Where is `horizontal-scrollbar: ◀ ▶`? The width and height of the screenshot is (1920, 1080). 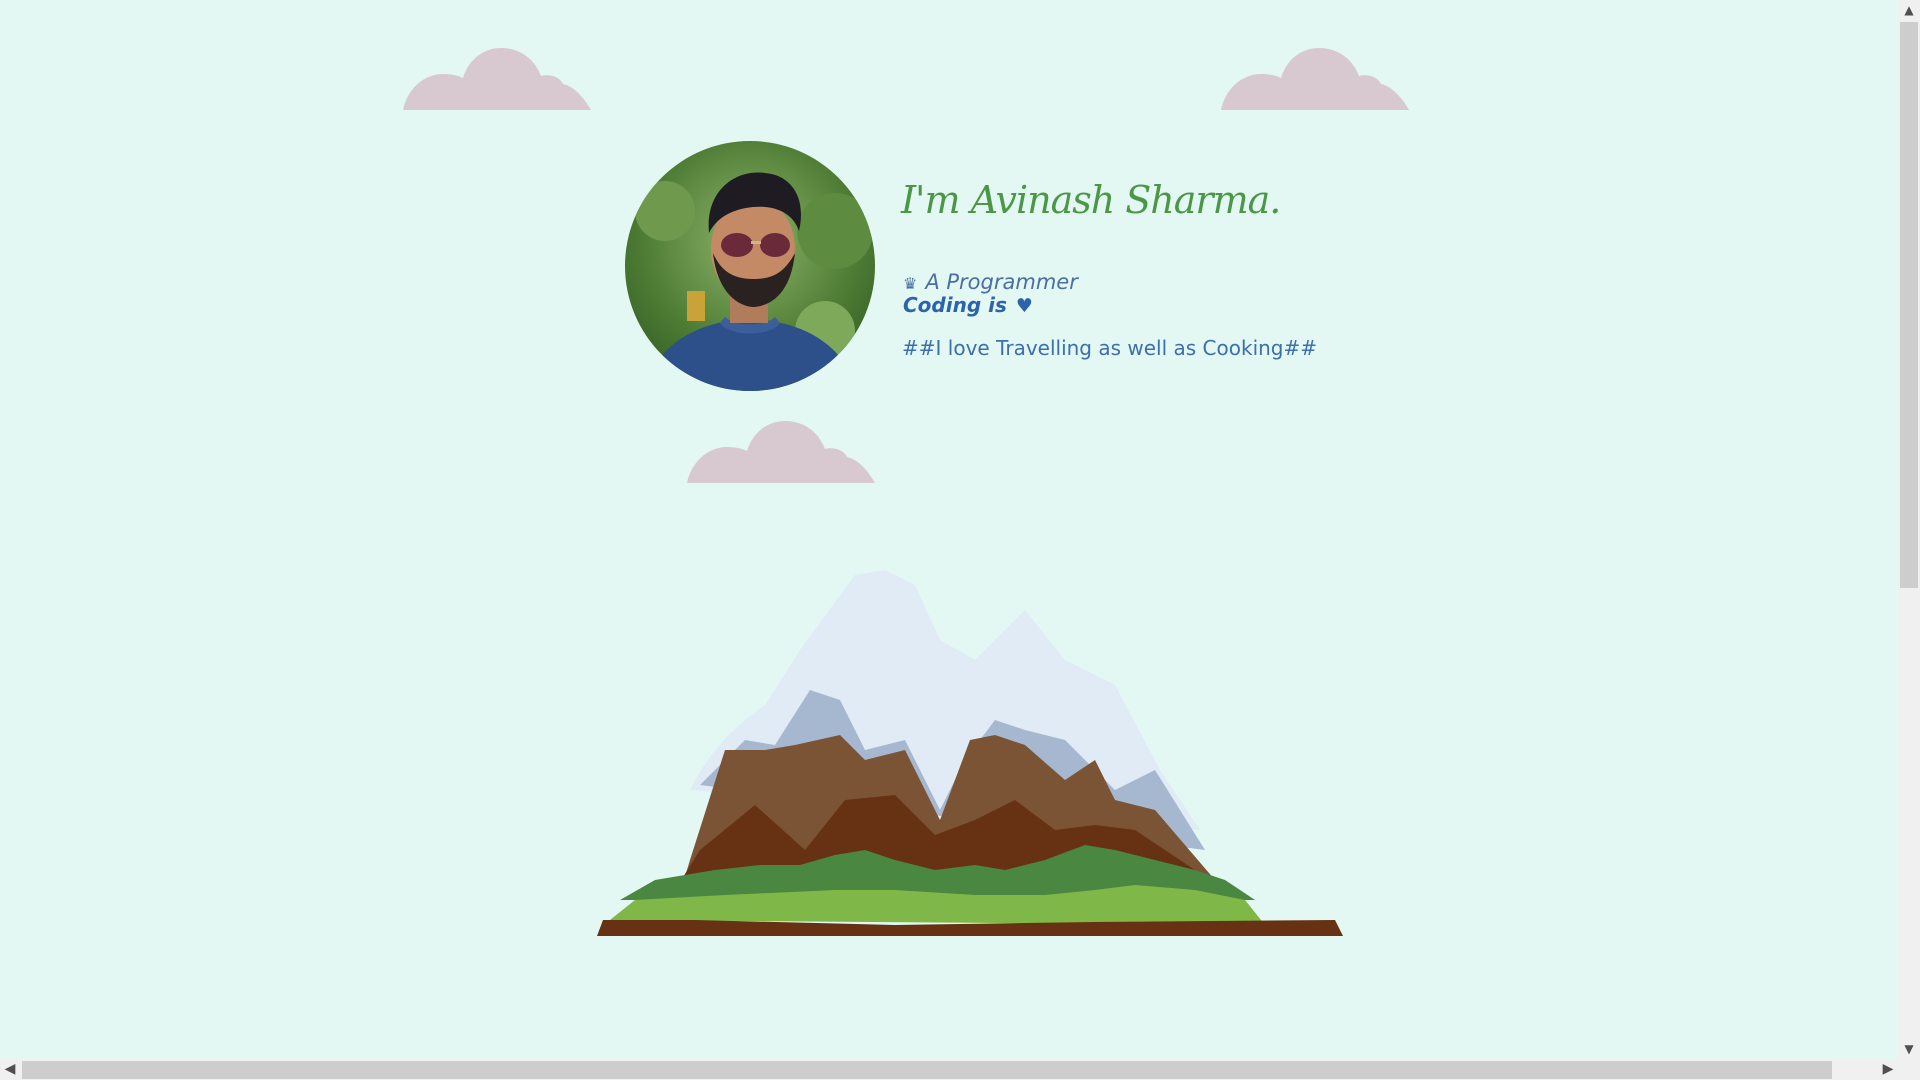 horizontal-scrollbar: ◀ ▶ is located at coordinates (949, 1069).